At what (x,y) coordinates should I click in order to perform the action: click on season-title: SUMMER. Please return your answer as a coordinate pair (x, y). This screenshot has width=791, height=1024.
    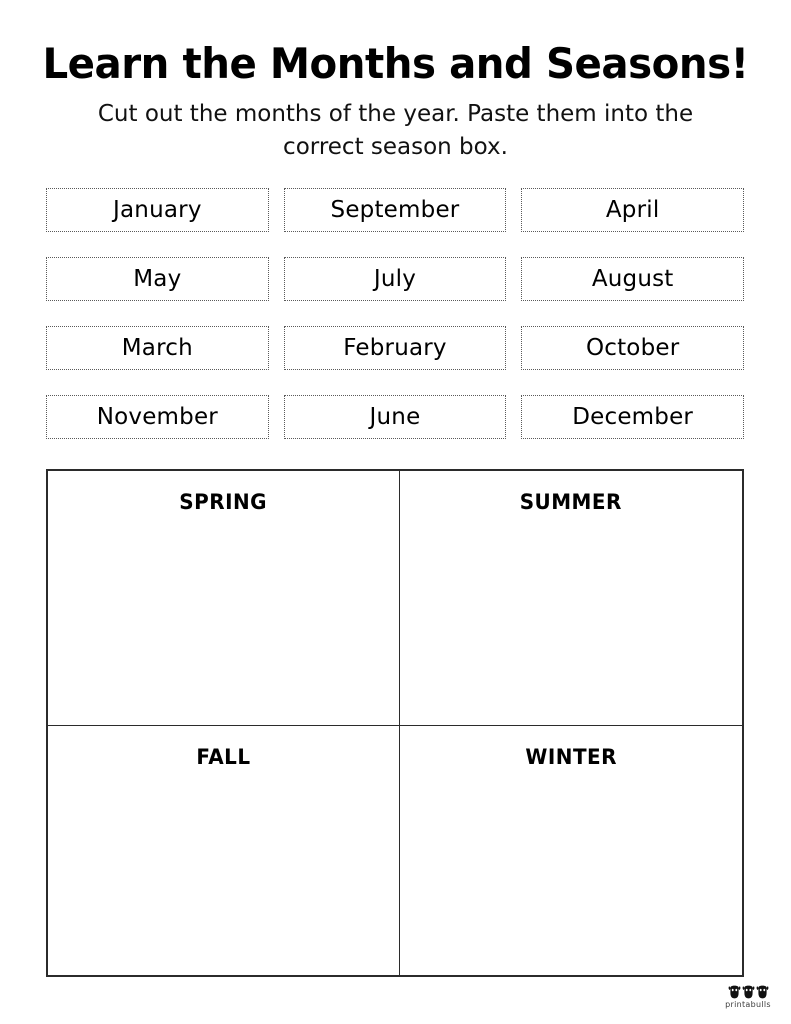
    Looking at the image, I should click on (571, 502).